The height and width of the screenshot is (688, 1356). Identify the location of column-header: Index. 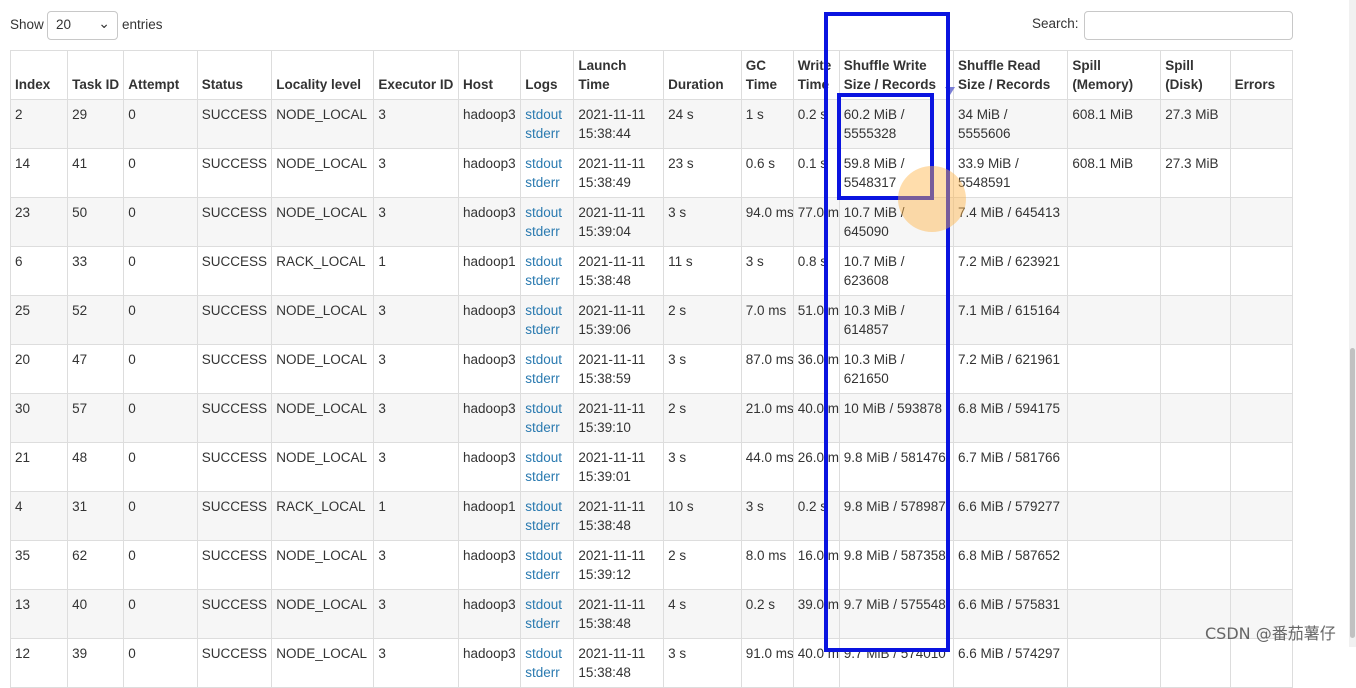
(39, 75).